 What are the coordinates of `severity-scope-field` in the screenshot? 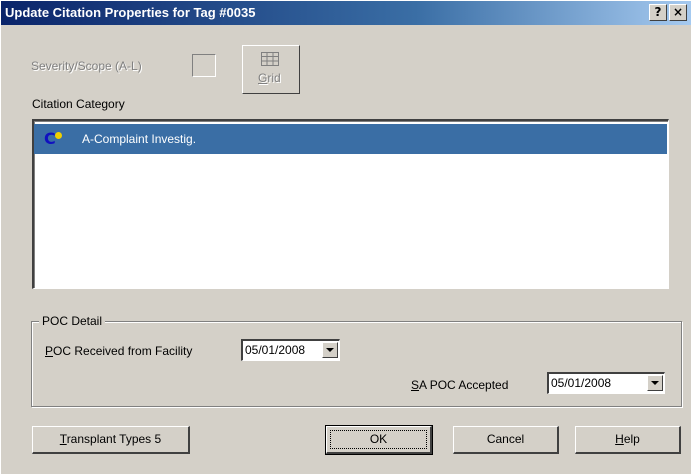 It's located at (204, 65).